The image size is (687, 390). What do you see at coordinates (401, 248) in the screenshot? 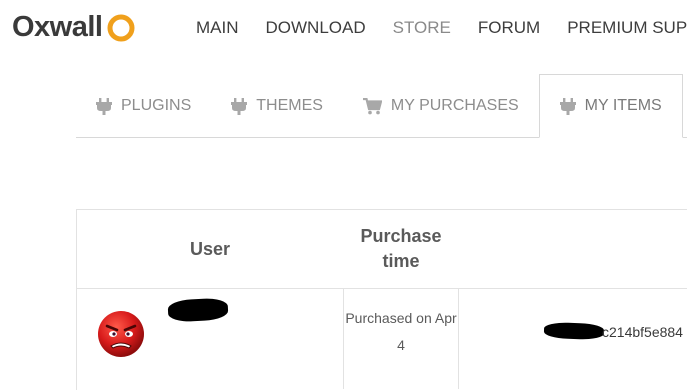
I see `column-header-purchase-time: Purchase time` at bounding box center [401, 248].